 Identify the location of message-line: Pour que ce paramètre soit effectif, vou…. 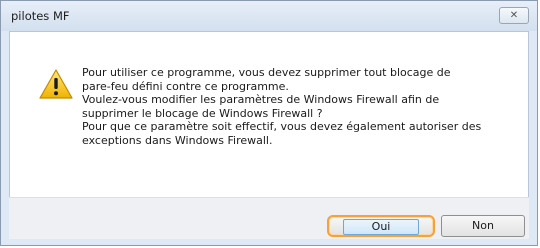
(282, 126).